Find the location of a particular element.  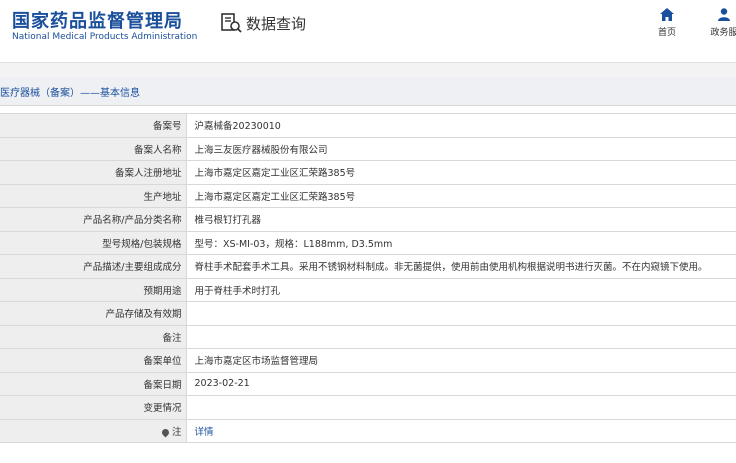

query-title: 数据查询 is located at coordinates (263, 23).